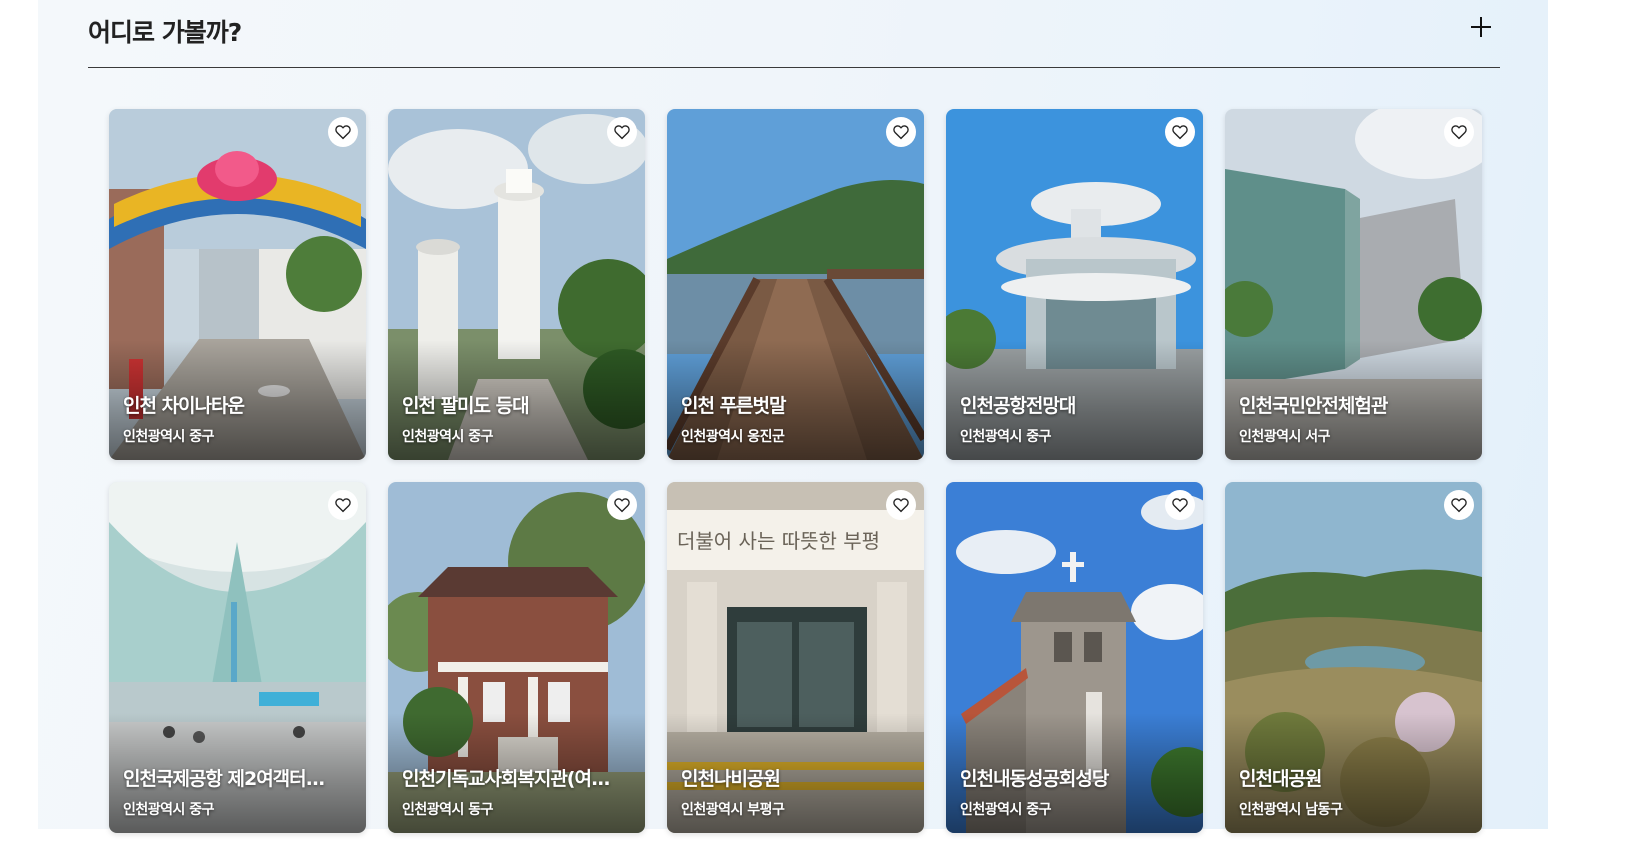  I want to click on destination-card: 인천 팔미도 등대 인천광역시 중구, so click(516, 284).